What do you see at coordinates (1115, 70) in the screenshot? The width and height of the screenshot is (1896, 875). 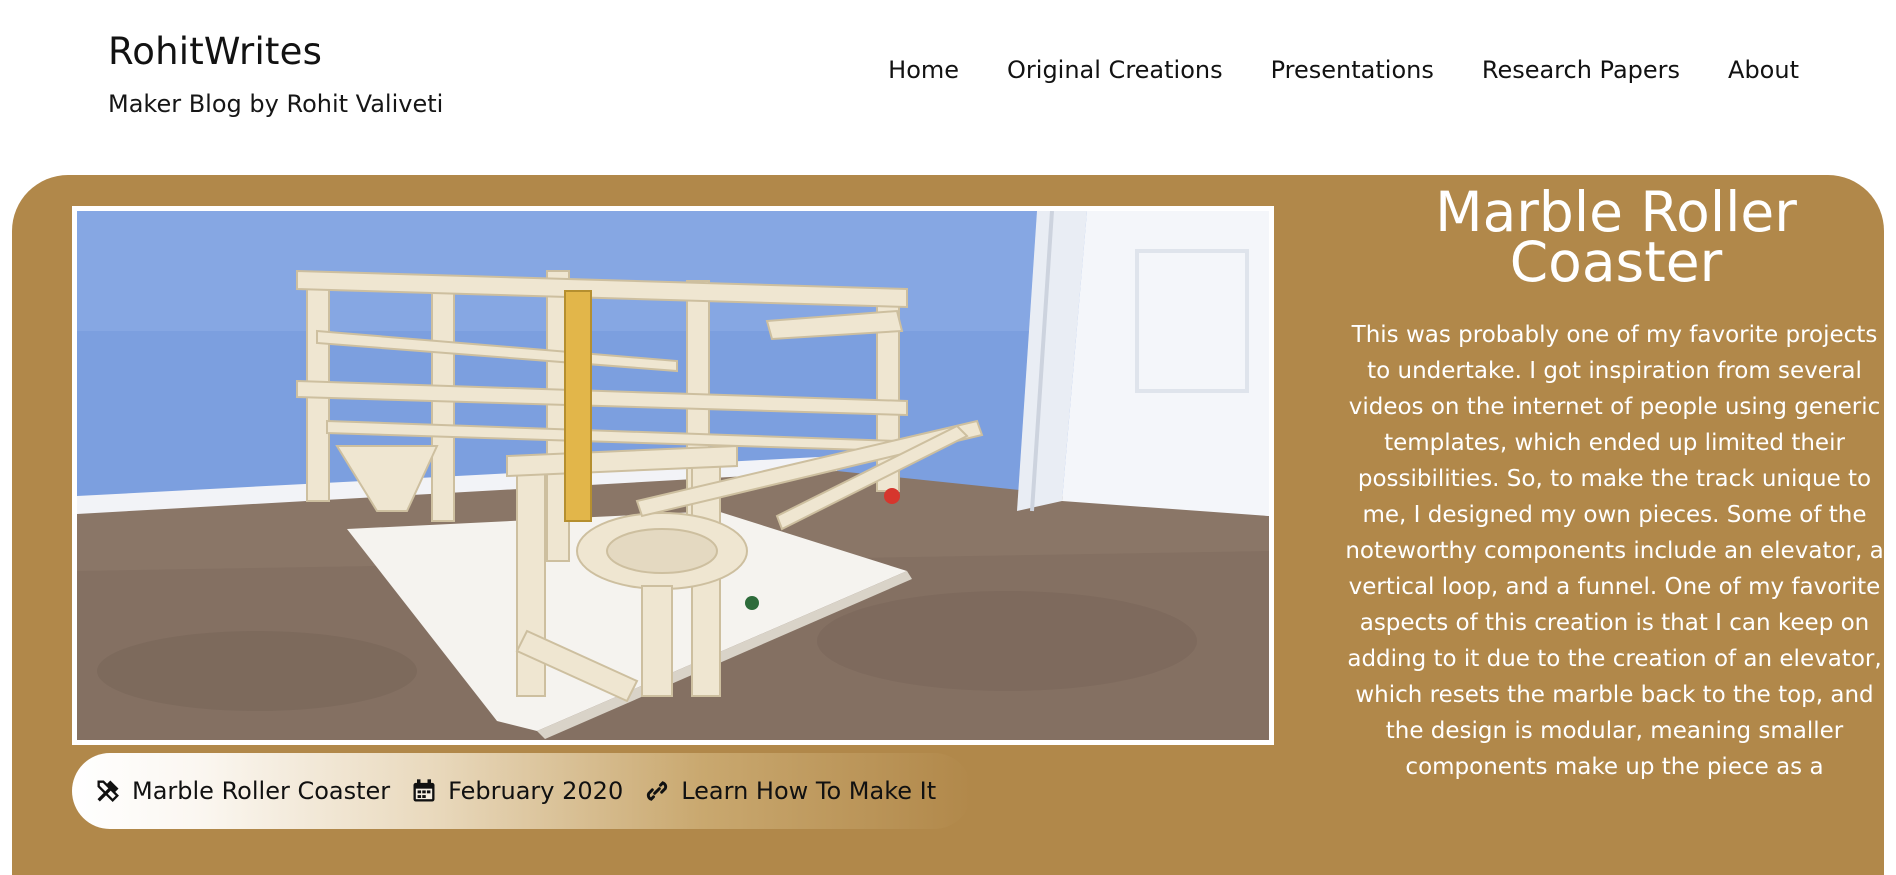 I see `nav-original-creations: Original Creations` at bounding box center [1115, 70].